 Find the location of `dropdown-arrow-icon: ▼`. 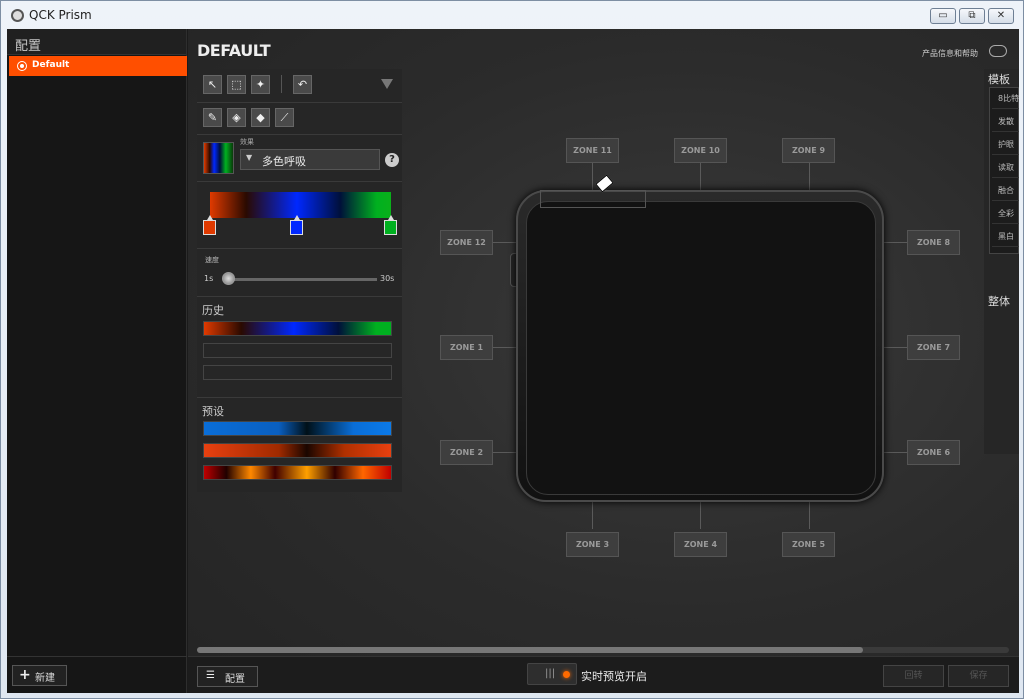

dropdown-arrow-icon: ▼ is located at coordinates (249, 157).